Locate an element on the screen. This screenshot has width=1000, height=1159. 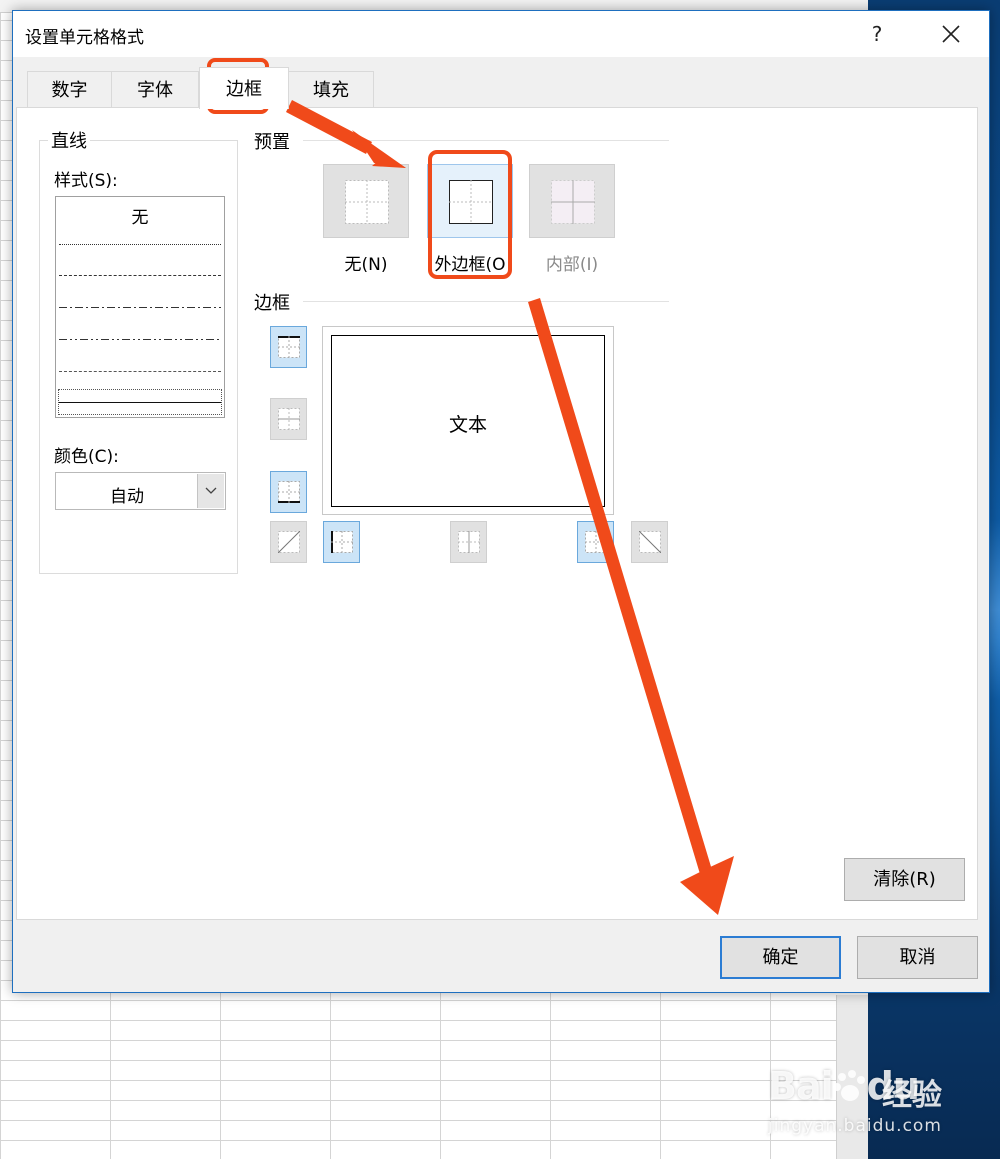
tab-fill: 填充 is located at coordinates (331, 89).